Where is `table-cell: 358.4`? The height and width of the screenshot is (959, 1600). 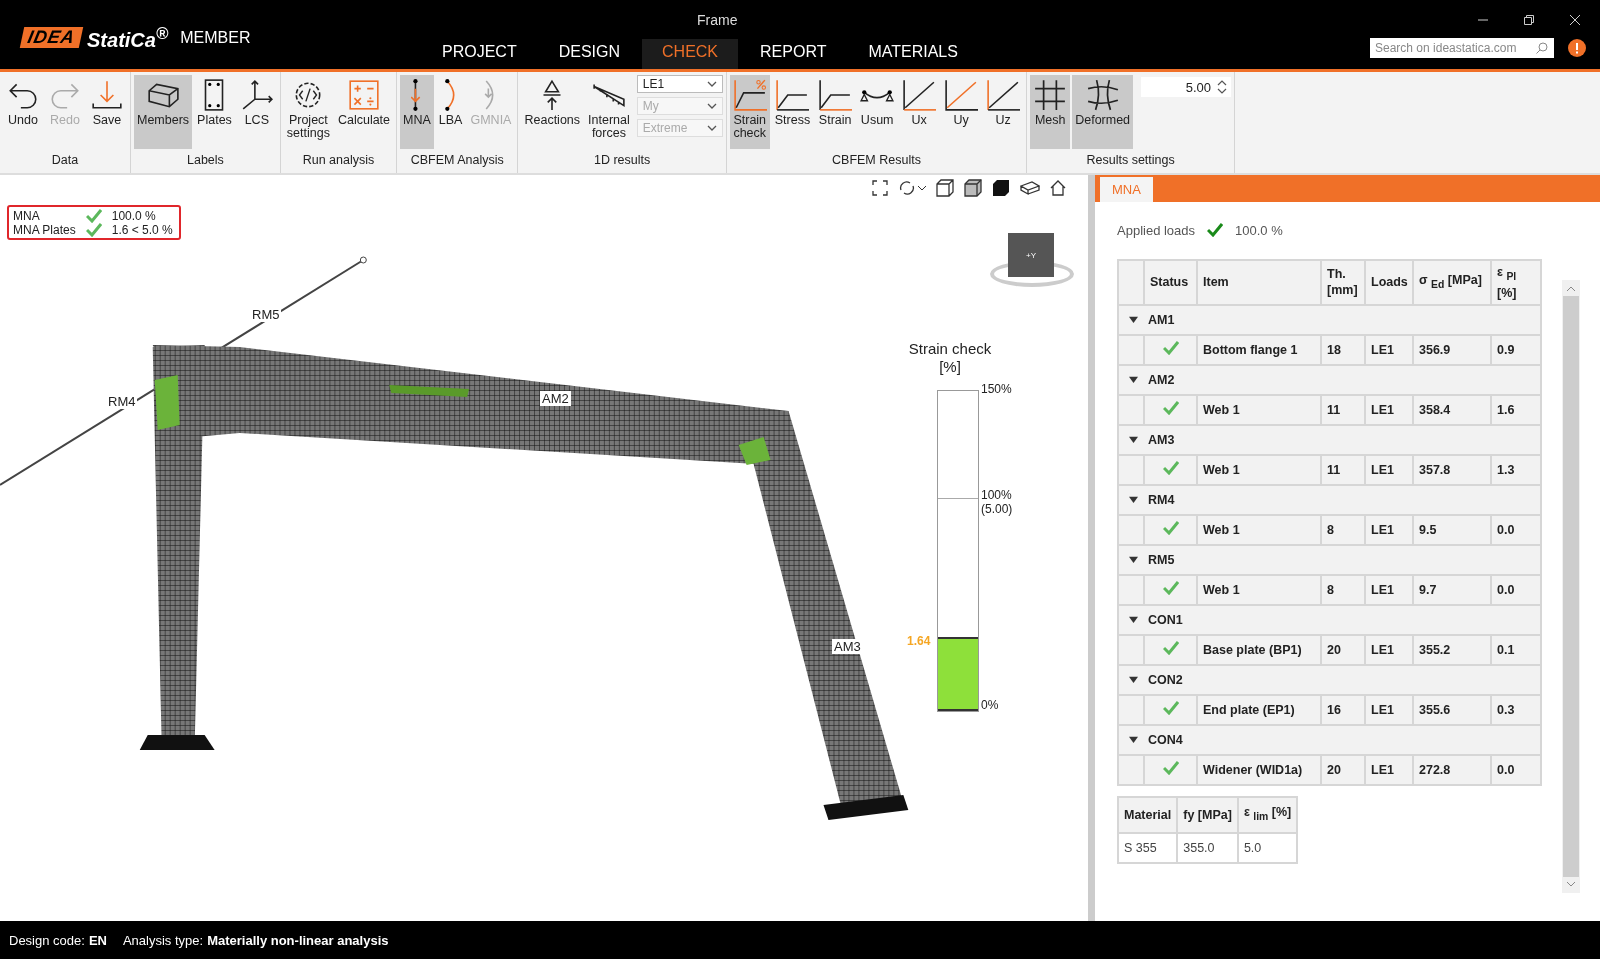
table-cell: 358.4 is located at coordinates (1452, 409).